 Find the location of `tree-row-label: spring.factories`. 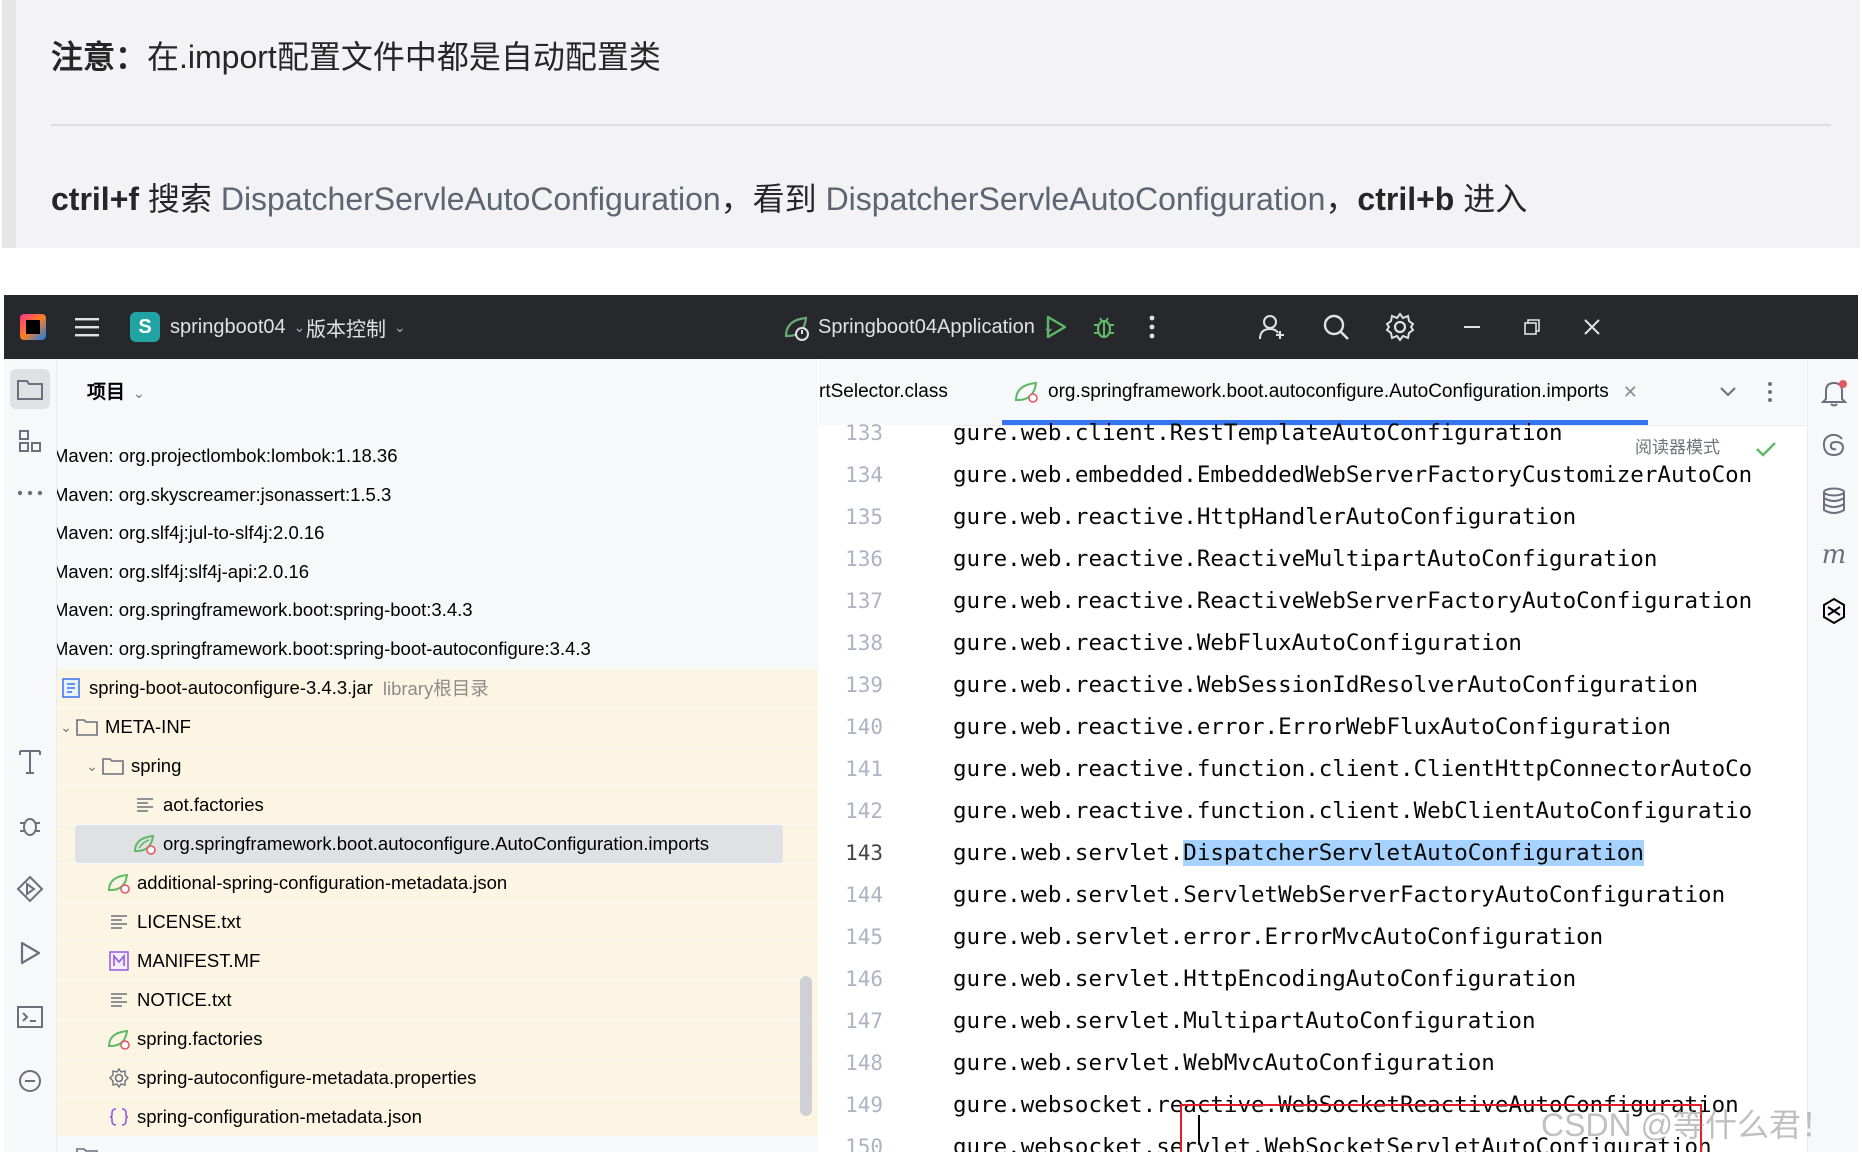

tree-row-label: spring.factories is located at coordinates (200, 1038).